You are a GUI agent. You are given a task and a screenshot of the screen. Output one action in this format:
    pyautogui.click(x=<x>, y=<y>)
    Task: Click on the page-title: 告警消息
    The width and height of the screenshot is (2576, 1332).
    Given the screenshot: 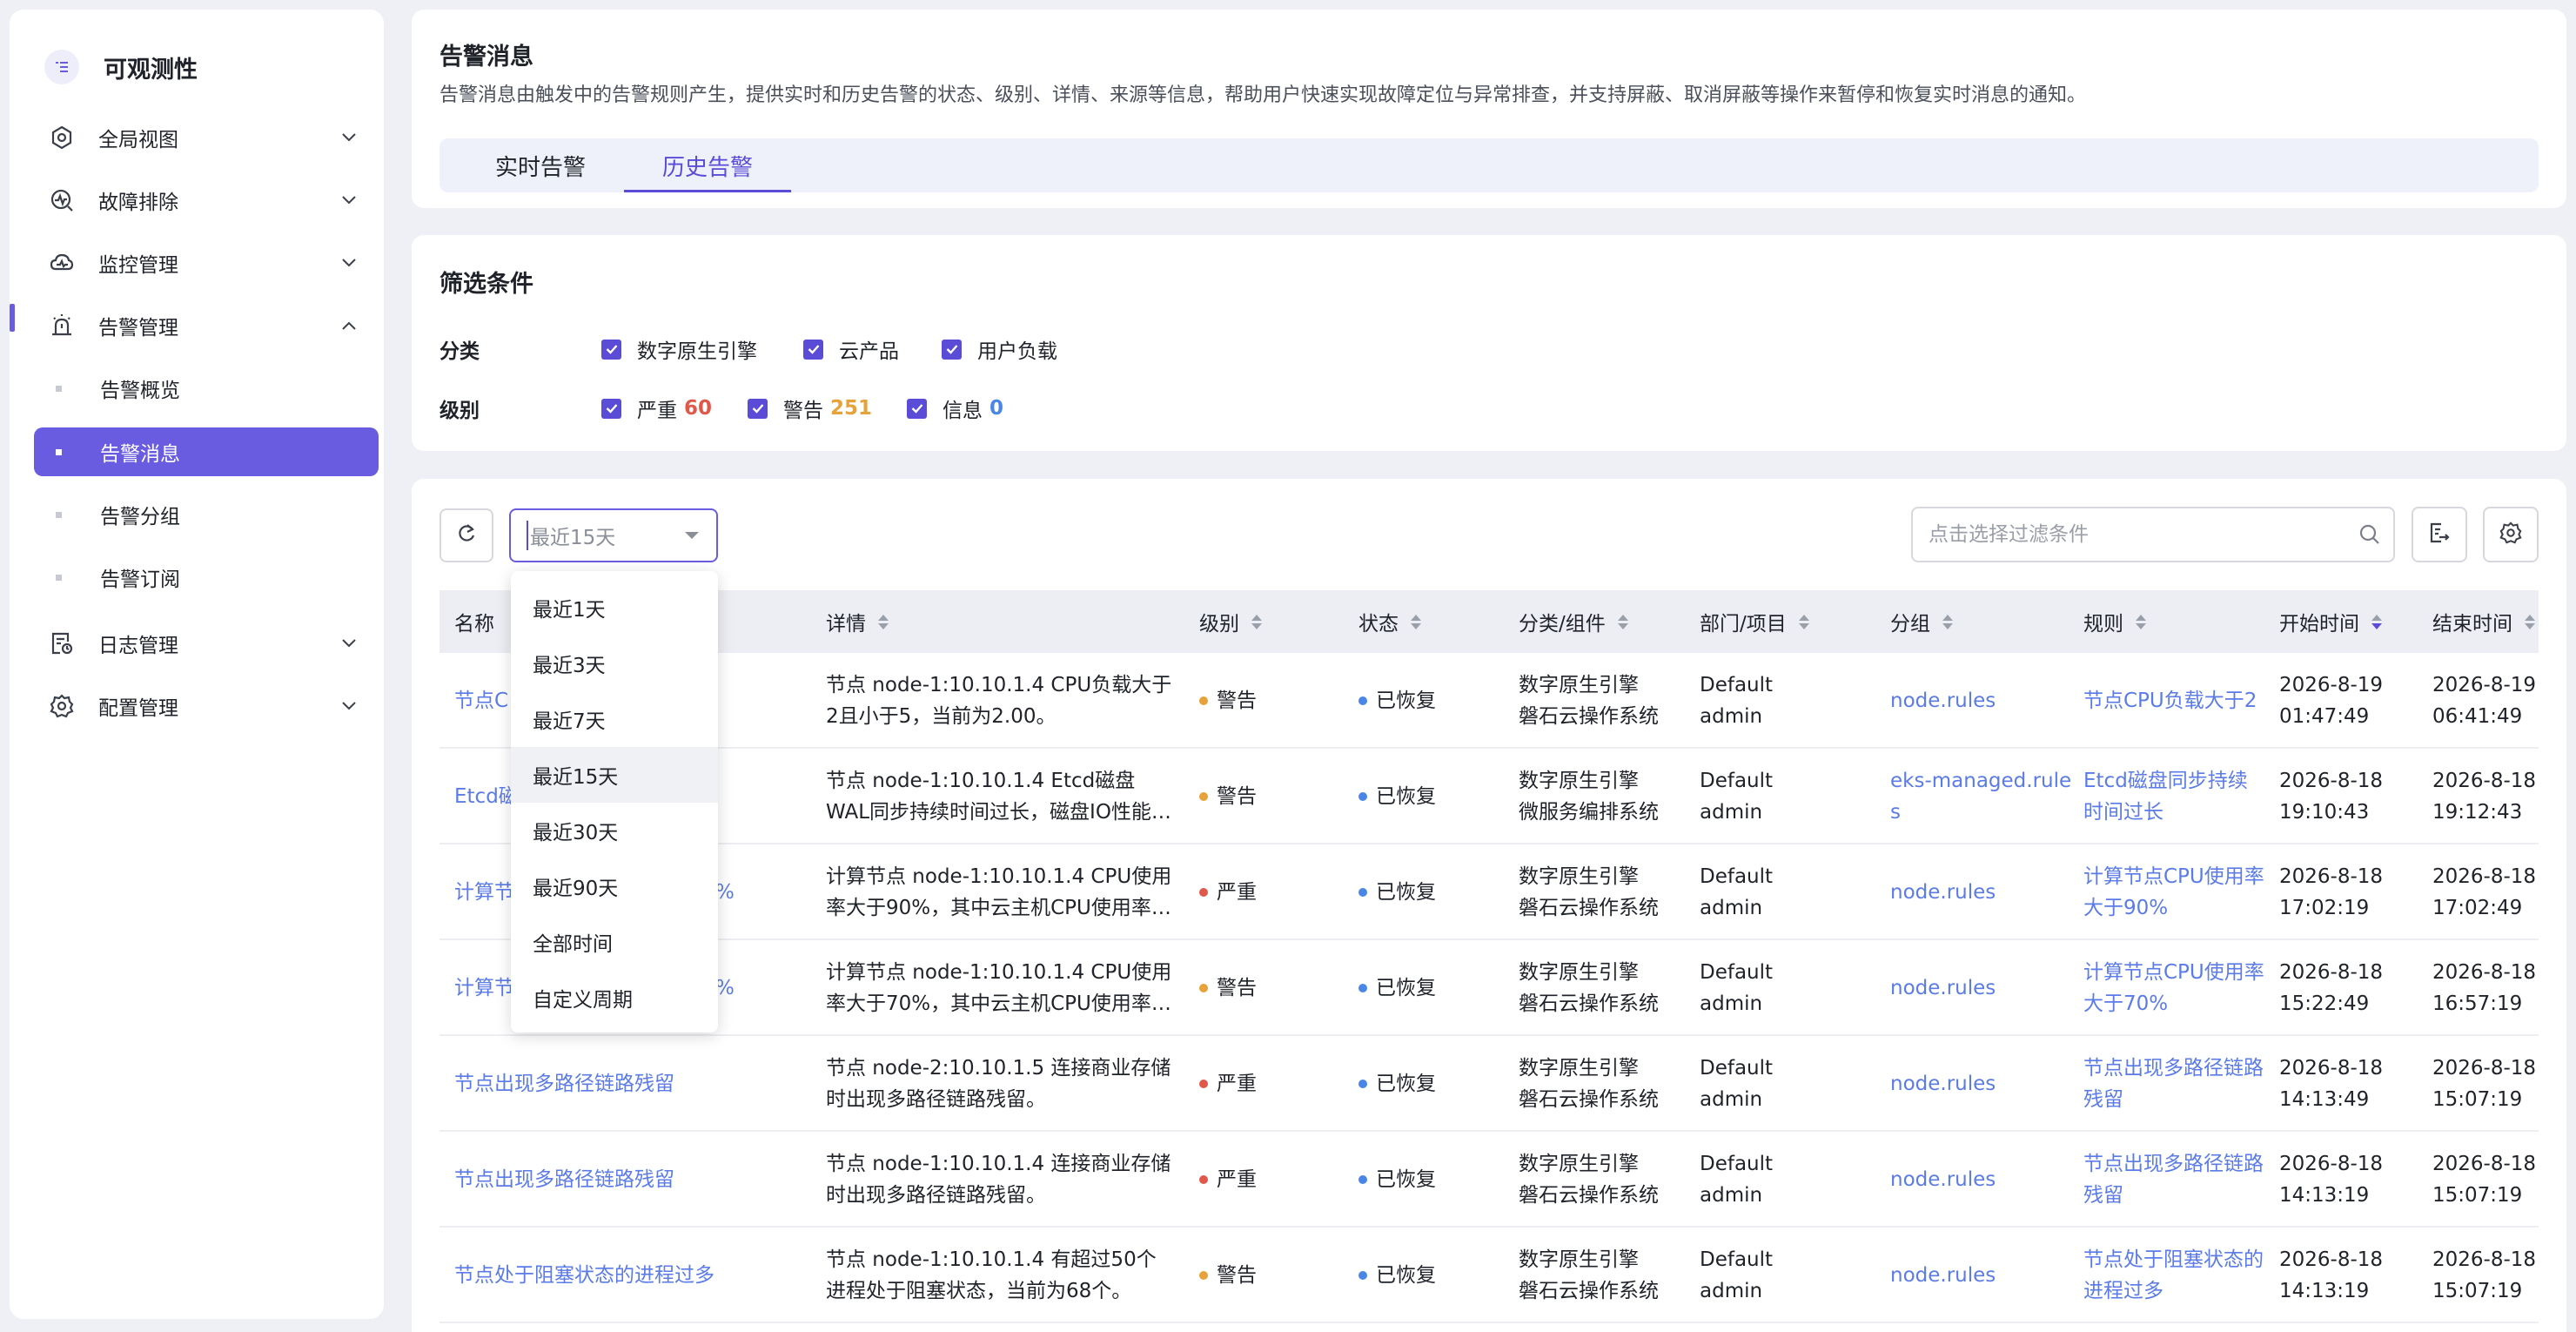 What is the action you would take?
    pyautogui.click(x=486, y=58)
    